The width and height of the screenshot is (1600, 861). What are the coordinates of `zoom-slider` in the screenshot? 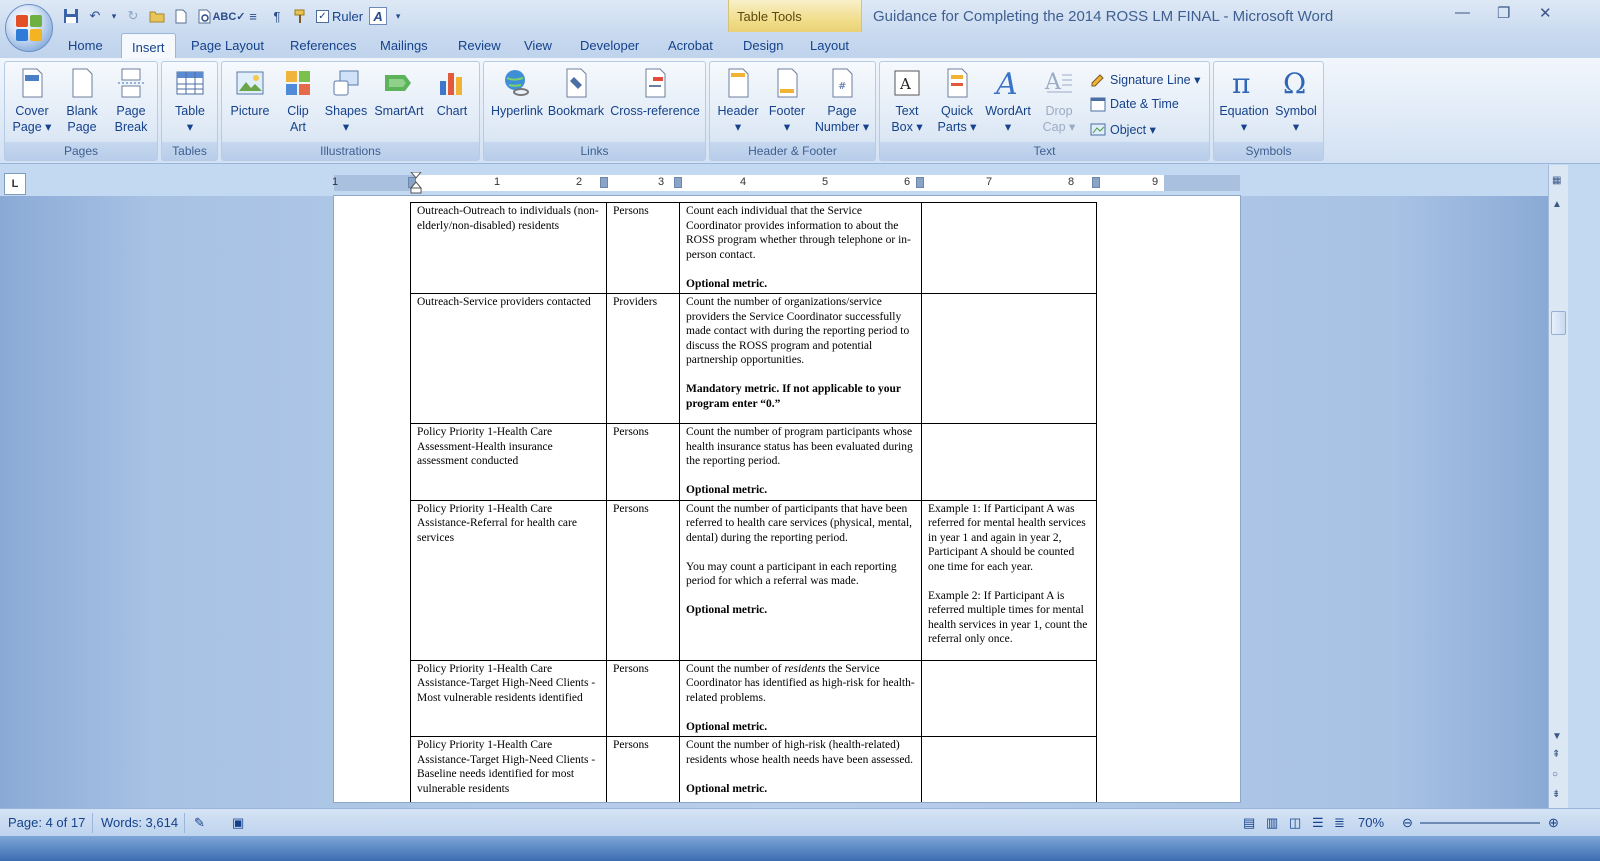 It's located at (1480, 823).